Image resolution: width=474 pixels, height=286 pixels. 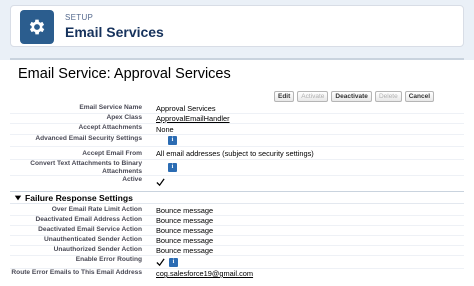 I want to click on field-label: Over Email Rate Limit Action, so click(x=96, y=209).